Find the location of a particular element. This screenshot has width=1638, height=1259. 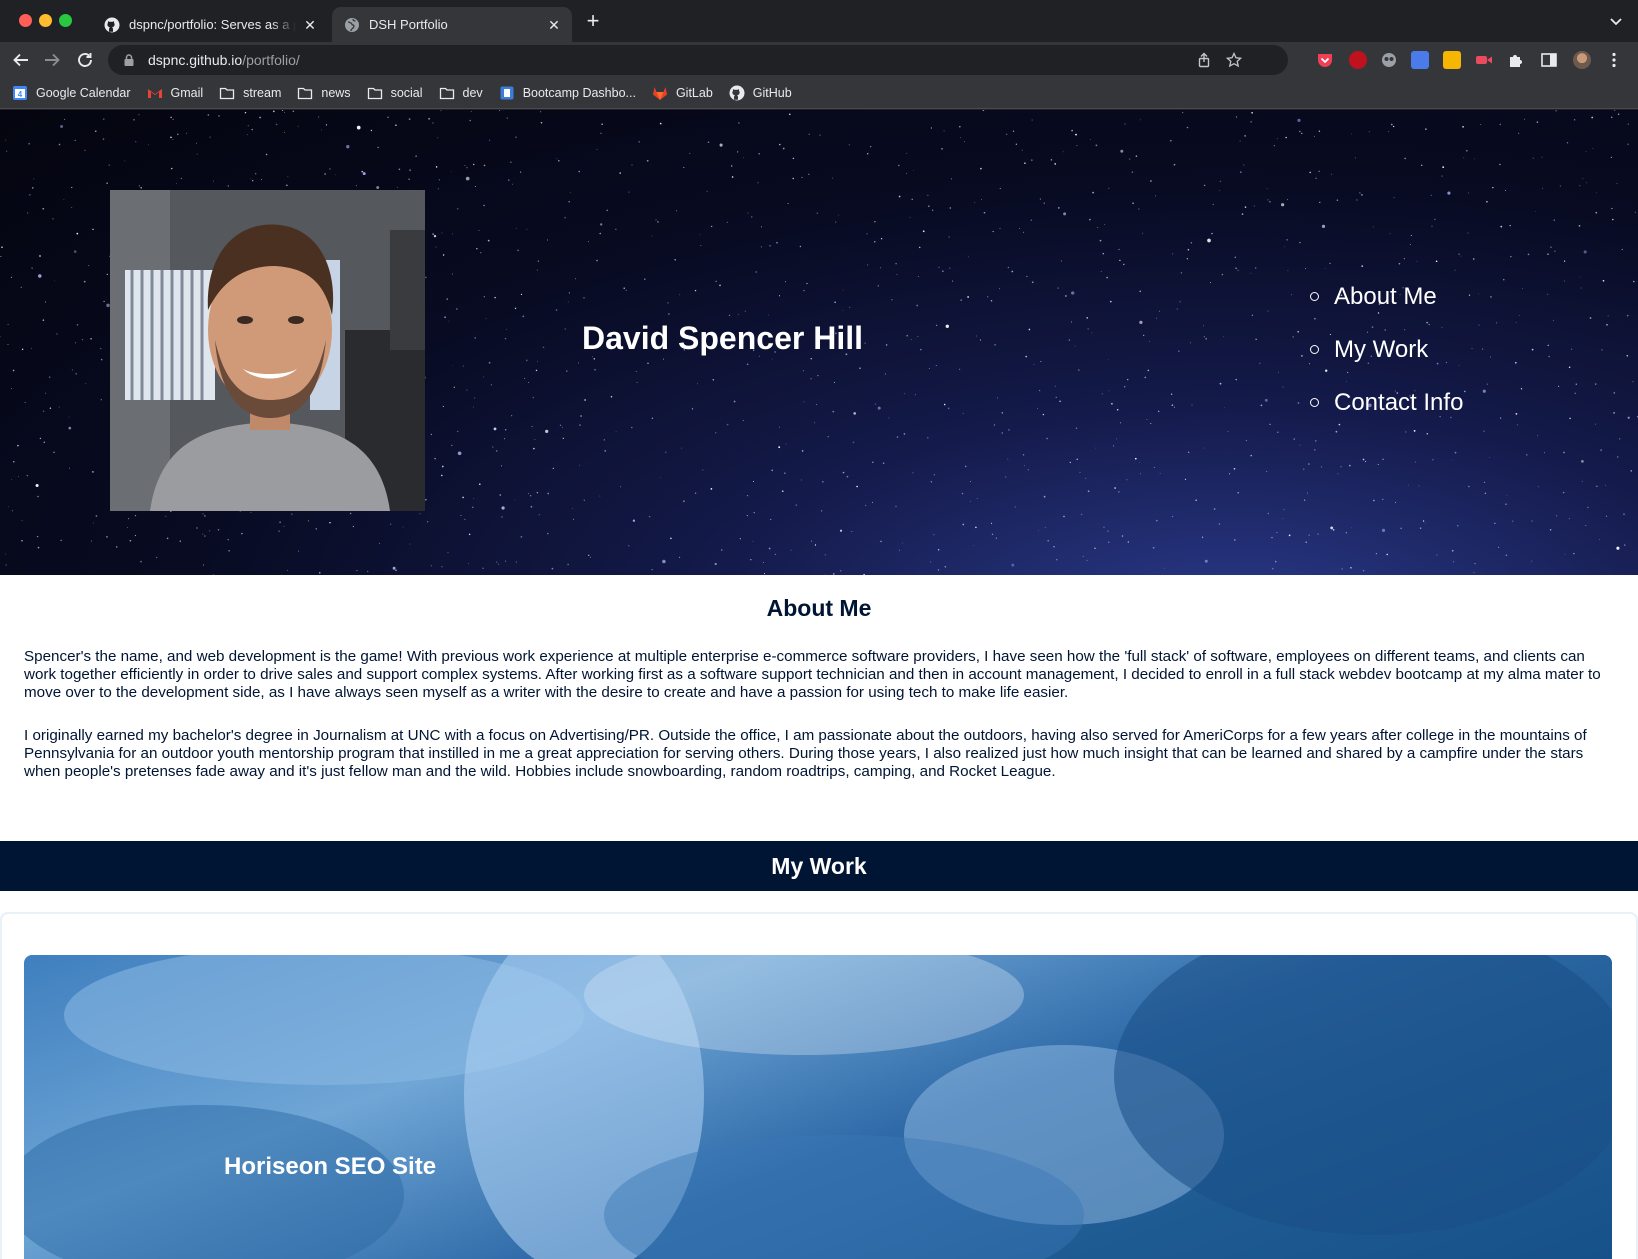

bookmark-gmail: Gmail is located at coordinates (175, 93).